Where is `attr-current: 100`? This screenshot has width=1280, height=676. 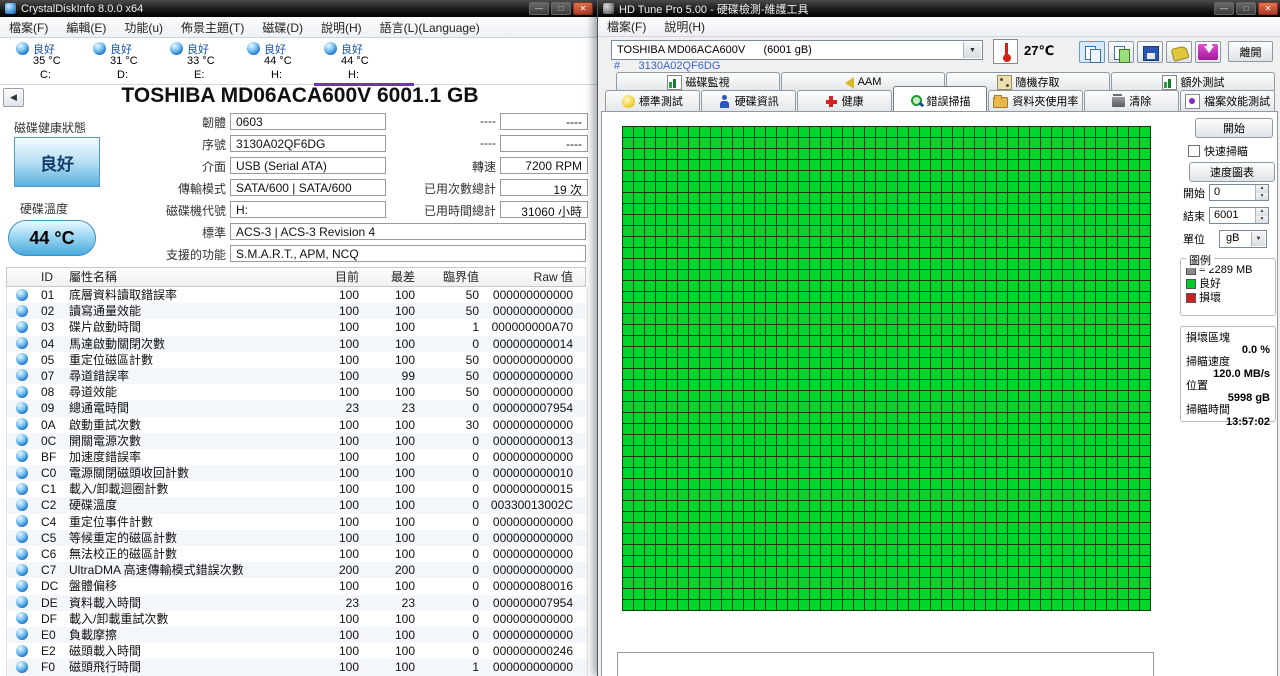 attr-current: 100 is located at coordinates (348, 554).